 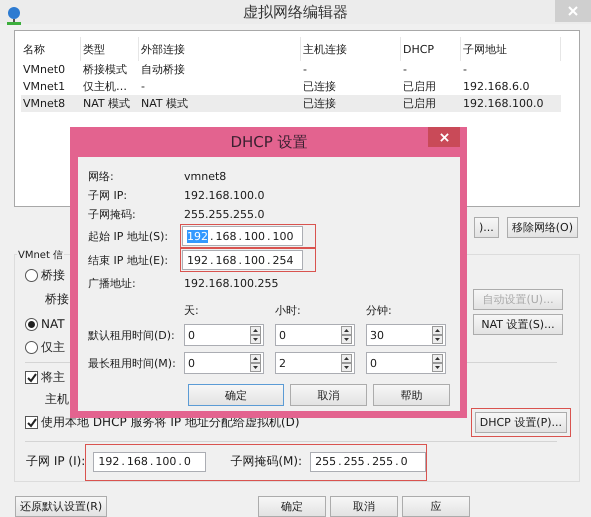 What do you see at coordinates (44, 87) in the screenshot?
I see `table-cell-text: VMnet1` at bounding box center [44, 87].